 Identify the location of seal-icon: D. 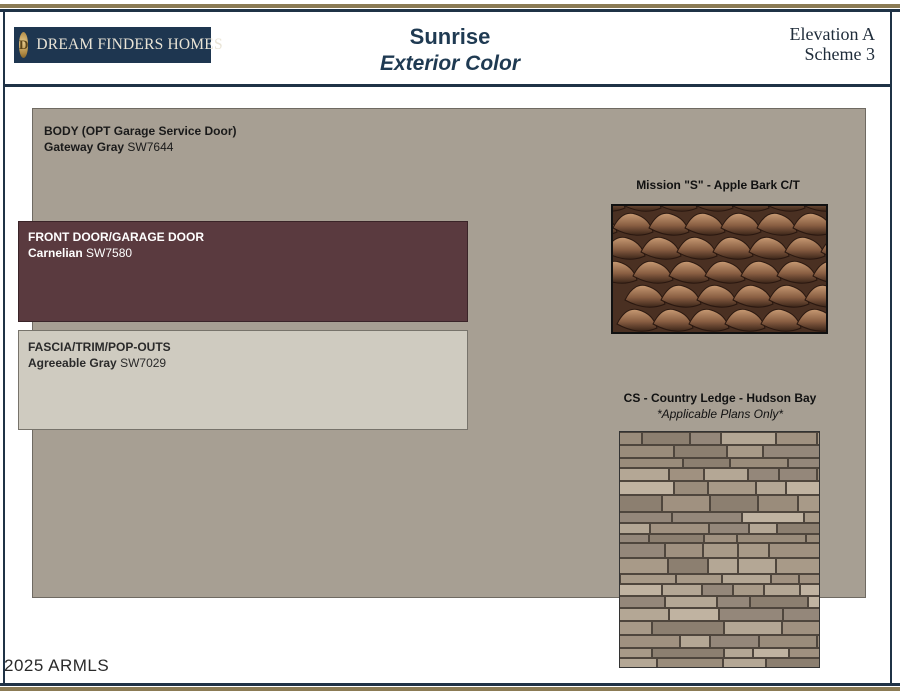
(24, 45).